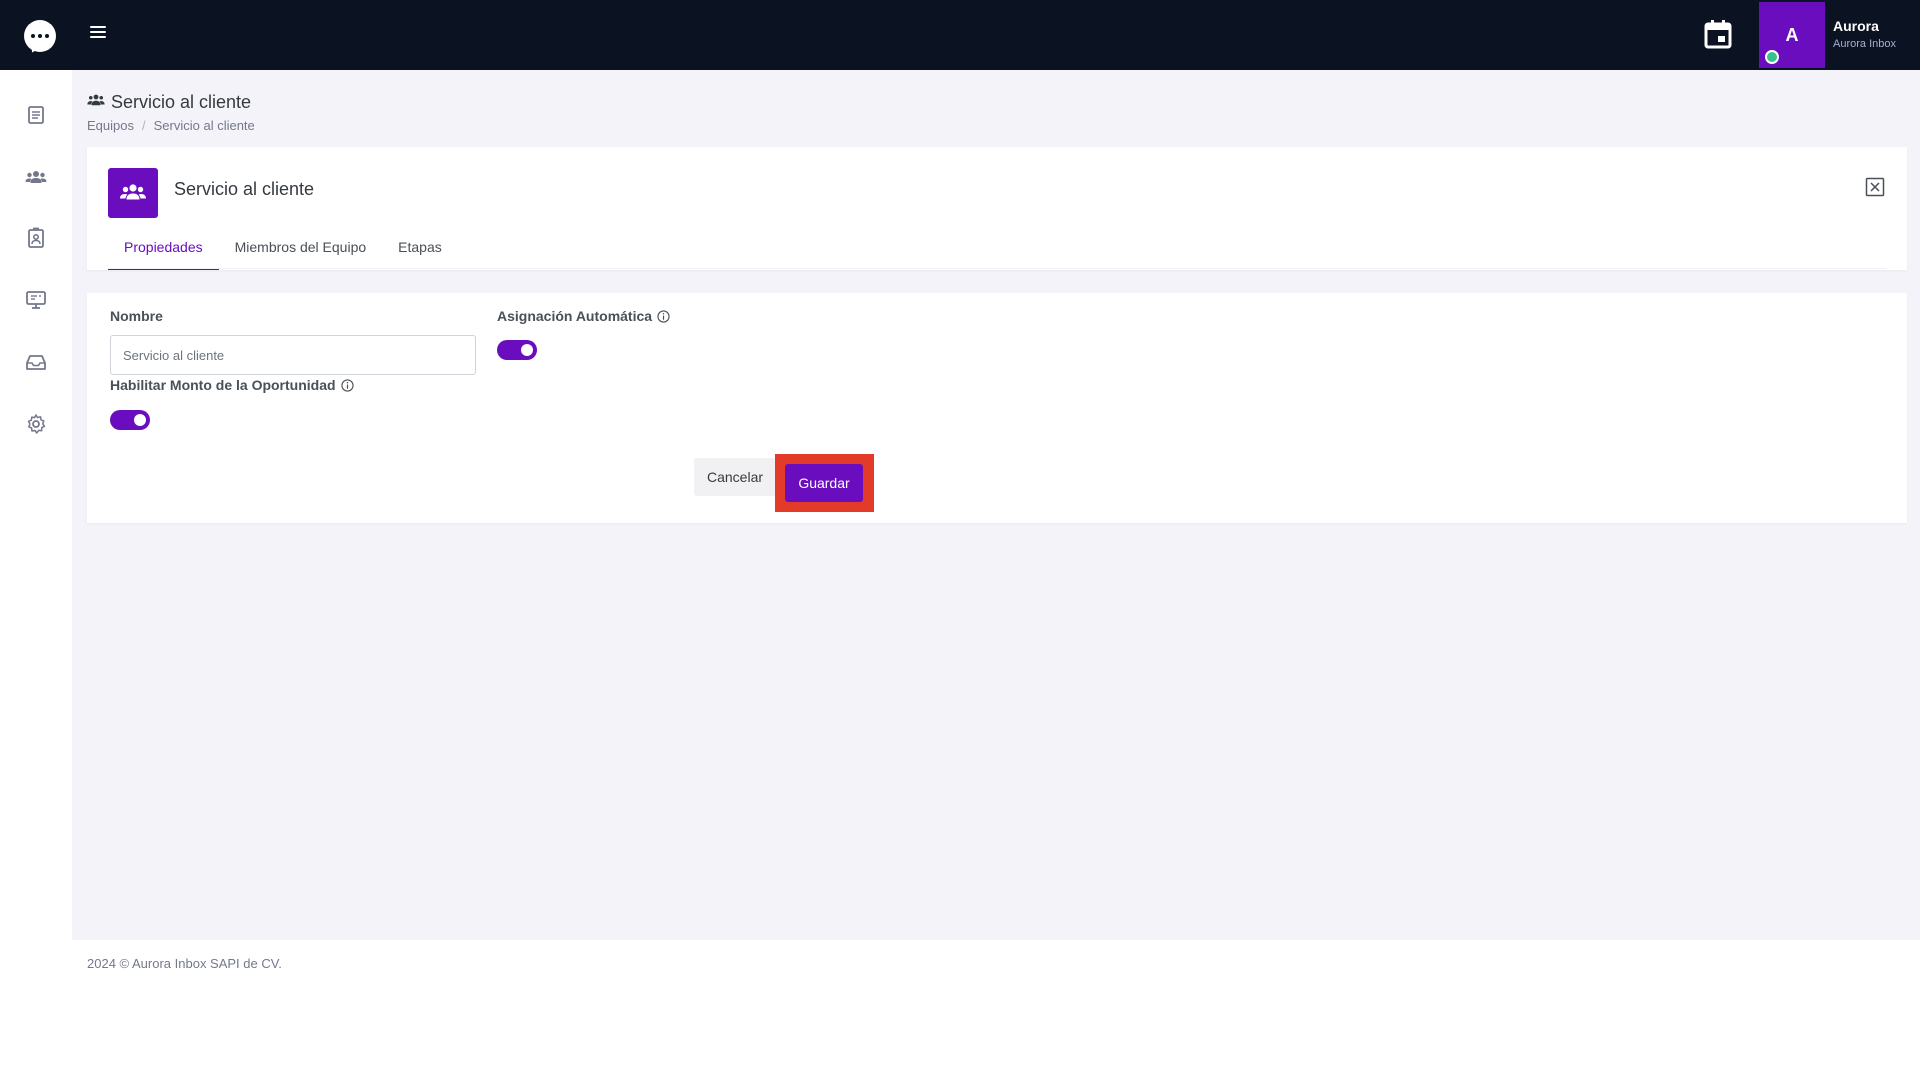 The height and width of the screenshot is (1080, 1920). I want to click on breadcrumb-item-equipos: Equipos, so click(110, 125).